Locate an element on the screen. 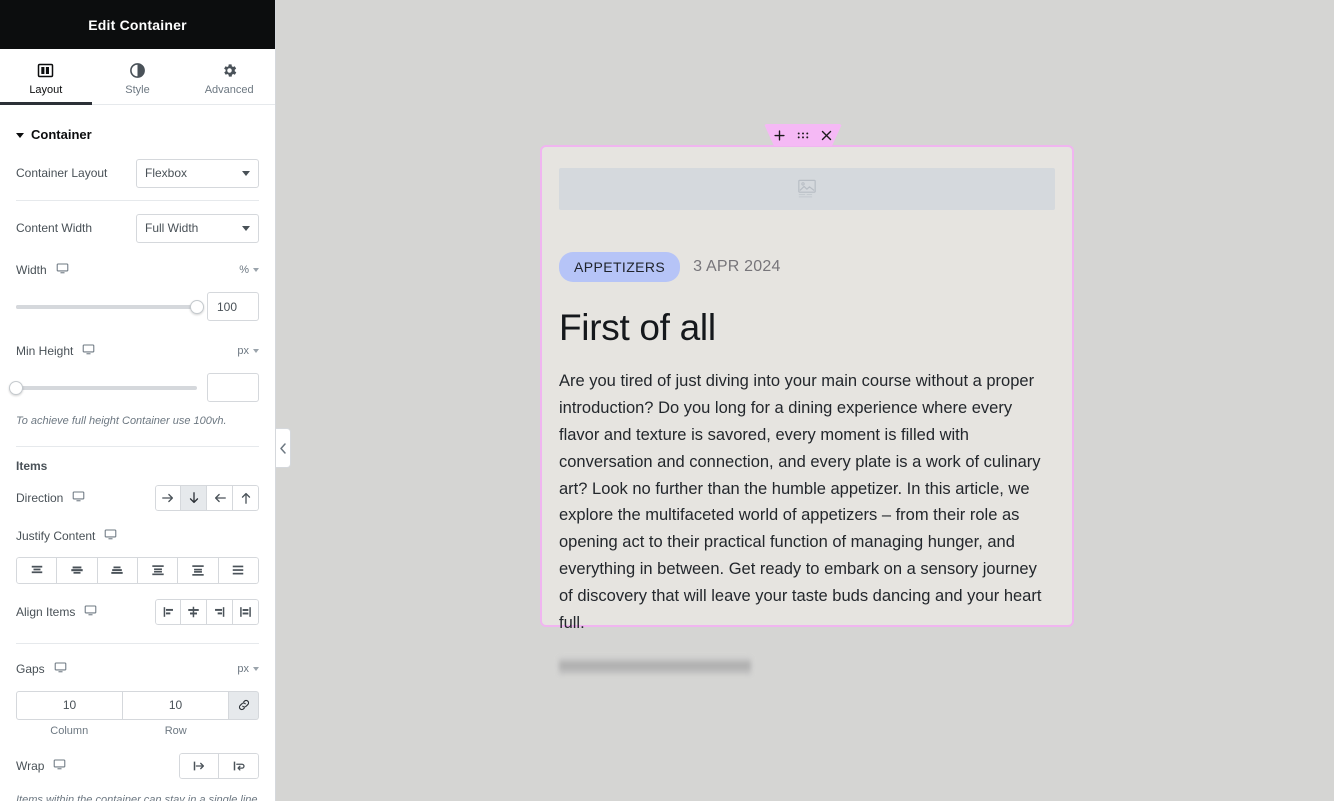  justify-option-space-evenly is located at coordinates (238, 570).